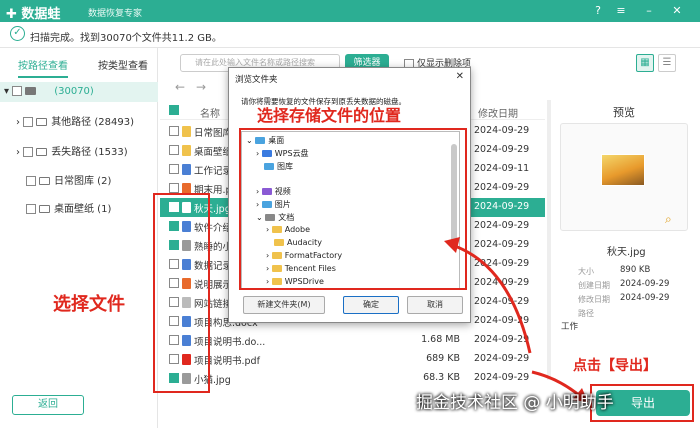 The width and height of the screenshot is (700, 428). Describe the element at coordinates (31, 91) in the screenshot. I see `drive-icon` at that location.